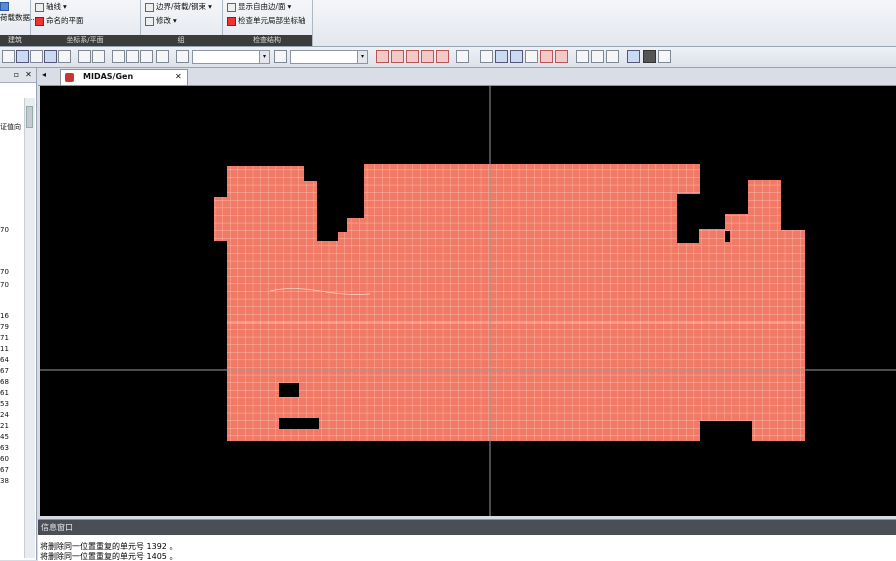 The height and width of the screenshot is (561, 896). I want to click on tree-number: 53, so click(4, 404).